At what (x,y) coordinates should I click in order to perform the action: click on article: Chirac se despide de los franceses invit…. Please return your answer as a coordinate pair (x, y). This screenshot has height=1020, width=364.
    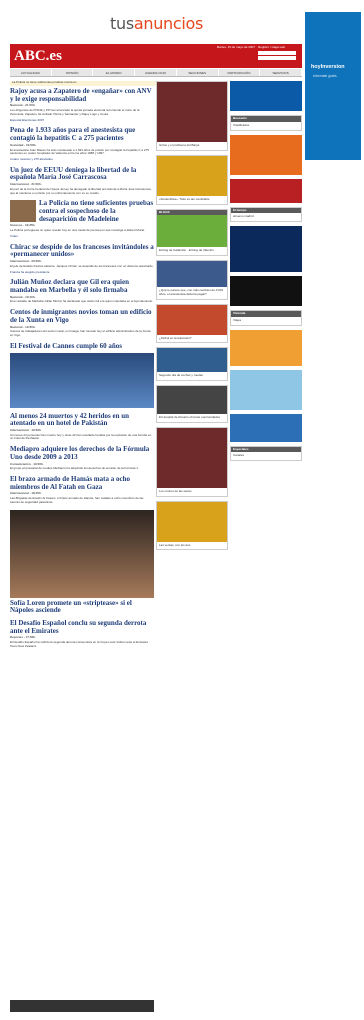
    Looking at the image, I should click on (82, 259).